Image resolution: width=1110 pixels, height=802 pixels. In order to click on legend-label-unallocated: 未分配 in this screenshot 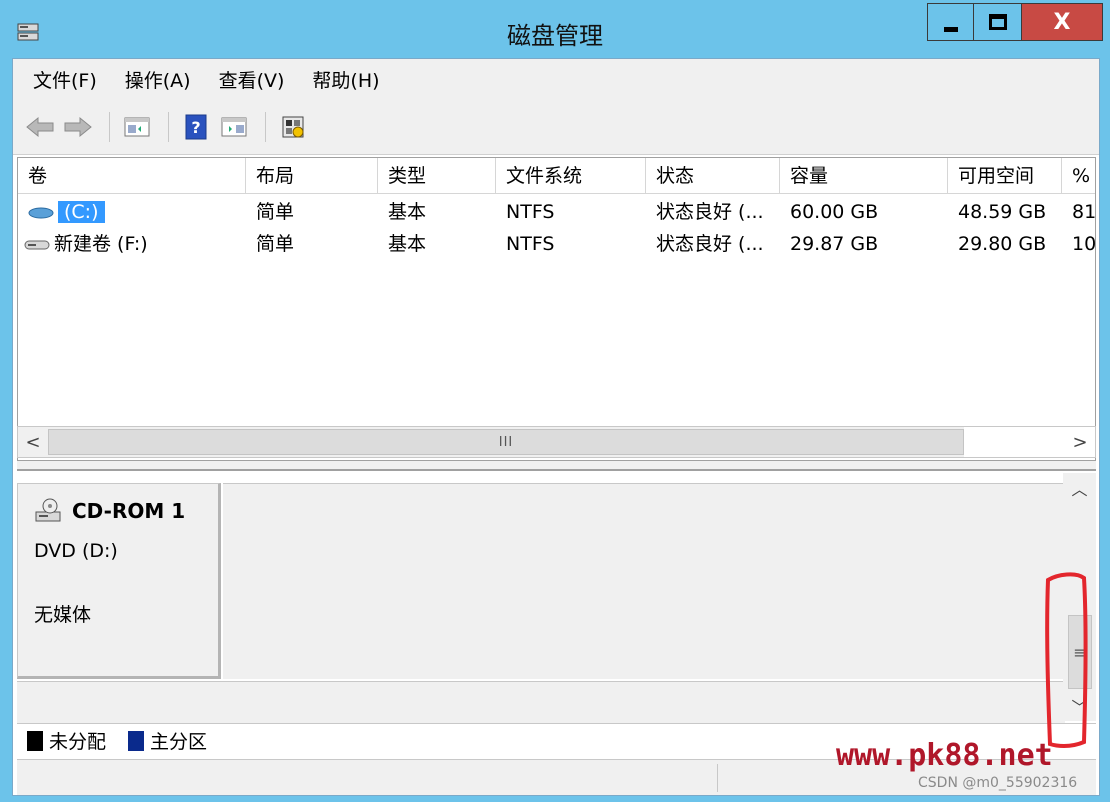, I will do `click(78, 742)`.